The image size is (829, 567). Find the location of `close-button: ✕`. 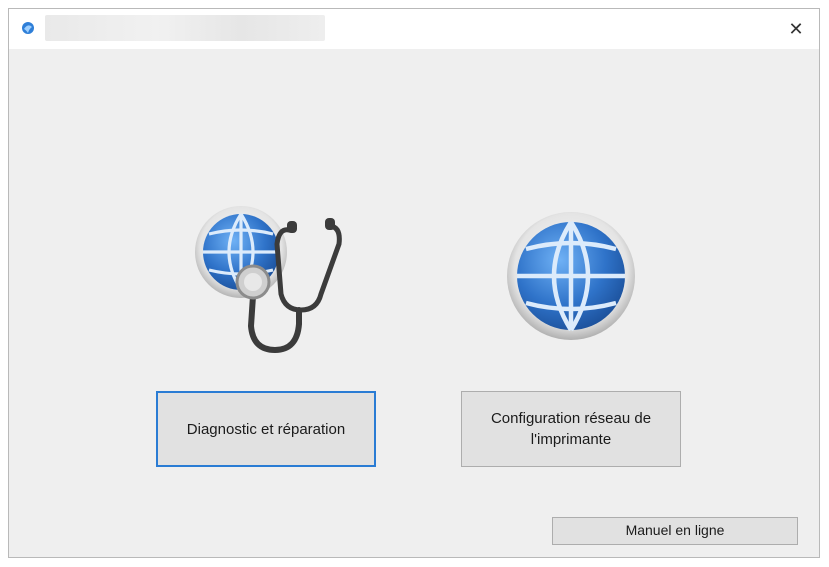

close-button: ✕ is located at coordinates (796, 29).